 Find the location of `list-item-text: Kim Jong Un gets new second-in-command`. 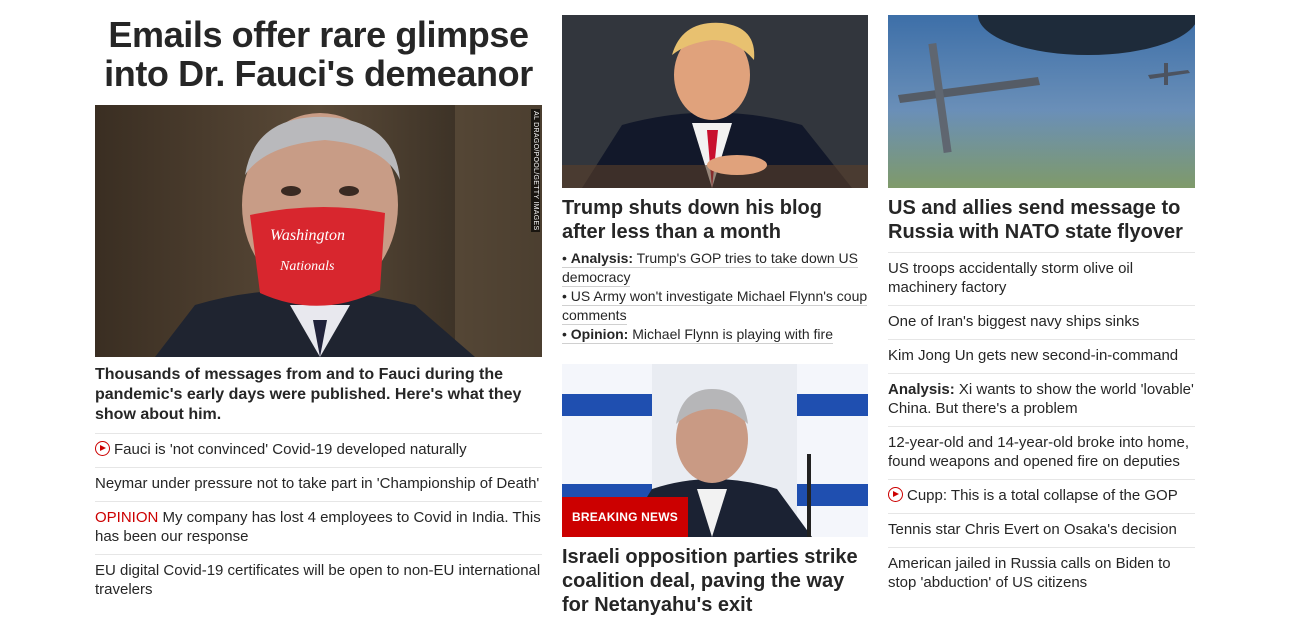

list-item-text: Kim Jong Un gets new second-in-command is located at coordinates (1033, 355).